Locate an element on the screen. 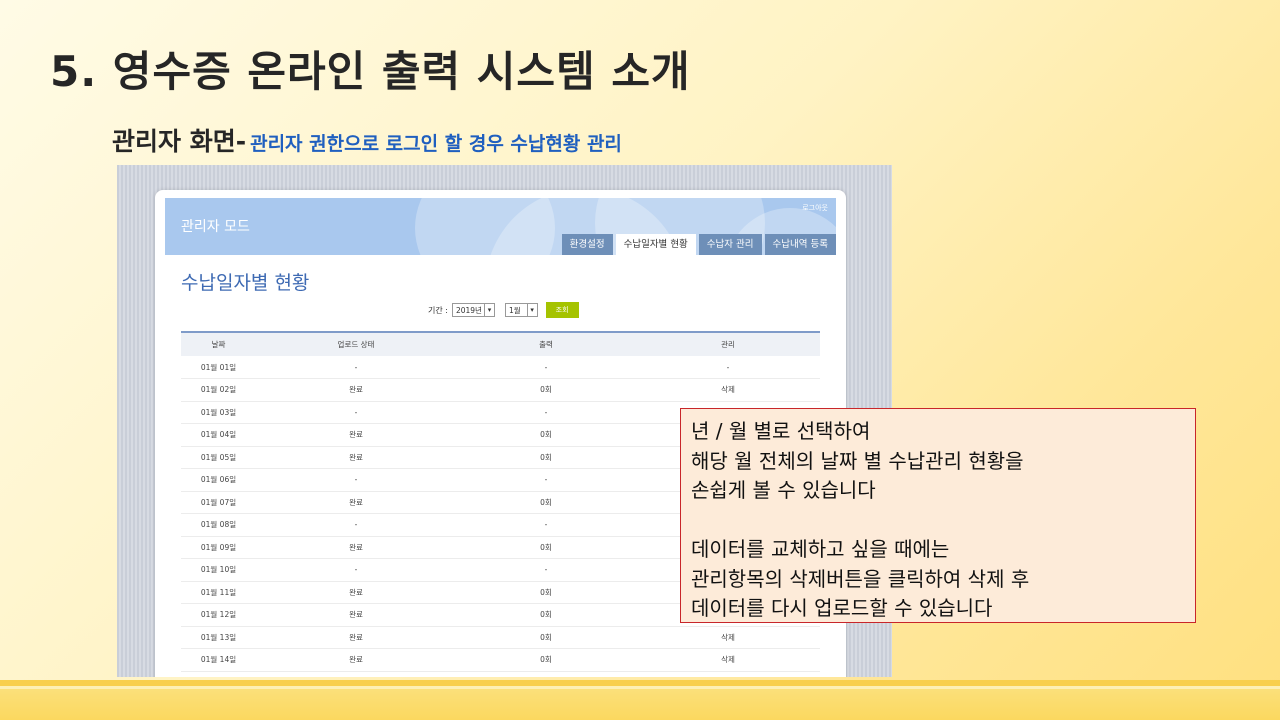 This screenshot has width=1280, height=720. table-row: 01월 14일 완료 0회 삭제 is located at coordinates (500, 660).